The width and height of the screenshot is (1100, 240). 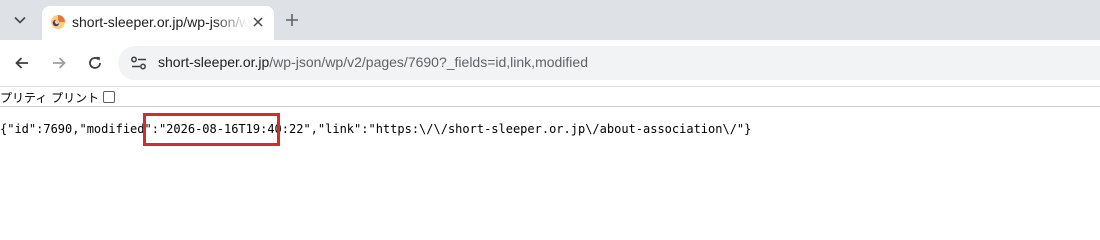 I want to click on site-favicon-icon, so click(x=58, y=22).